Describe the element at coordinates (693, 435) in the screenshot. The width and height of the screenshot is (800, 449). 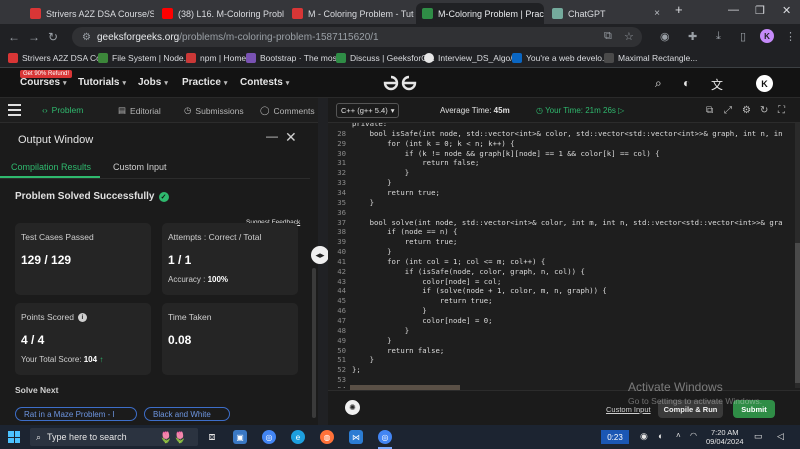
I see `wifi-icon: ◠` at that location.